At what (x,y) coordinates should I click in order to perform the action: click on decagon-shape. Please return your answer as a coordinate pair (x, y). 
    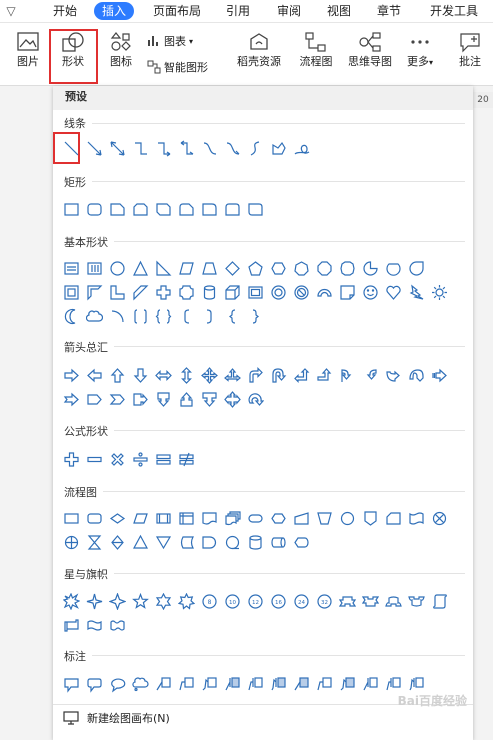
    Looking at the image, I should click on (347, 268).